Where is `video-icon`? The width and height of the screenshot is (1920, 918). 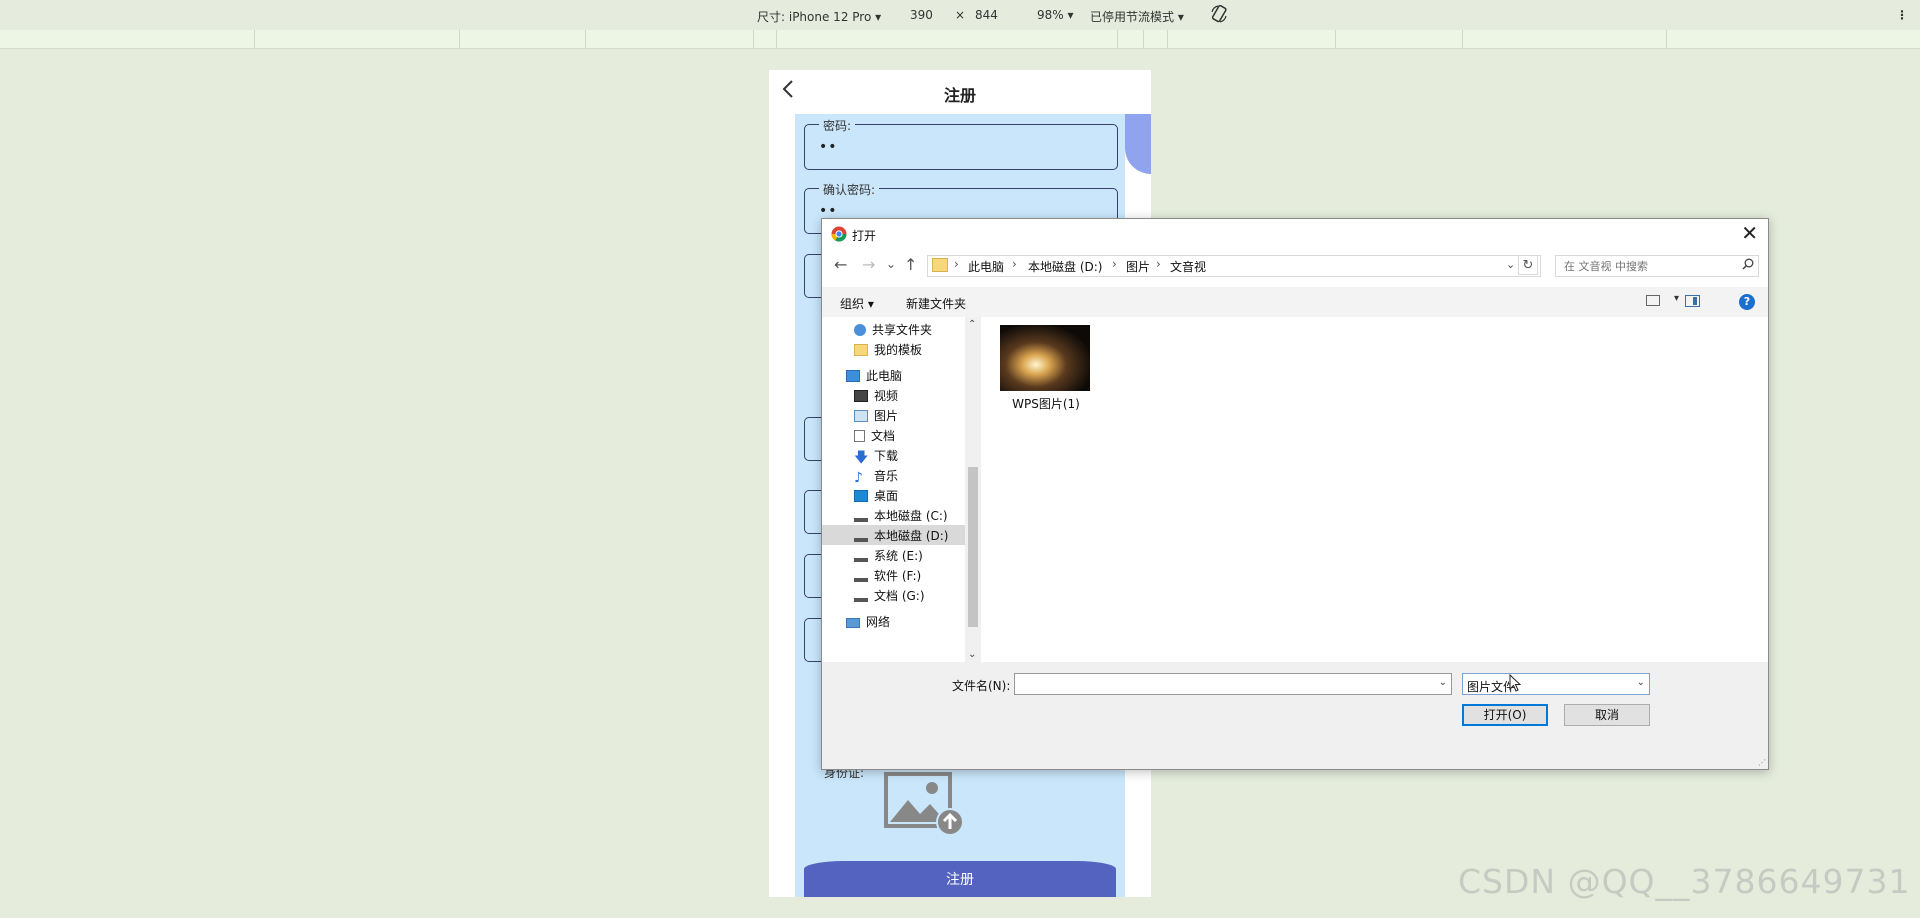 video-icon is located at coordinates (861, 396).